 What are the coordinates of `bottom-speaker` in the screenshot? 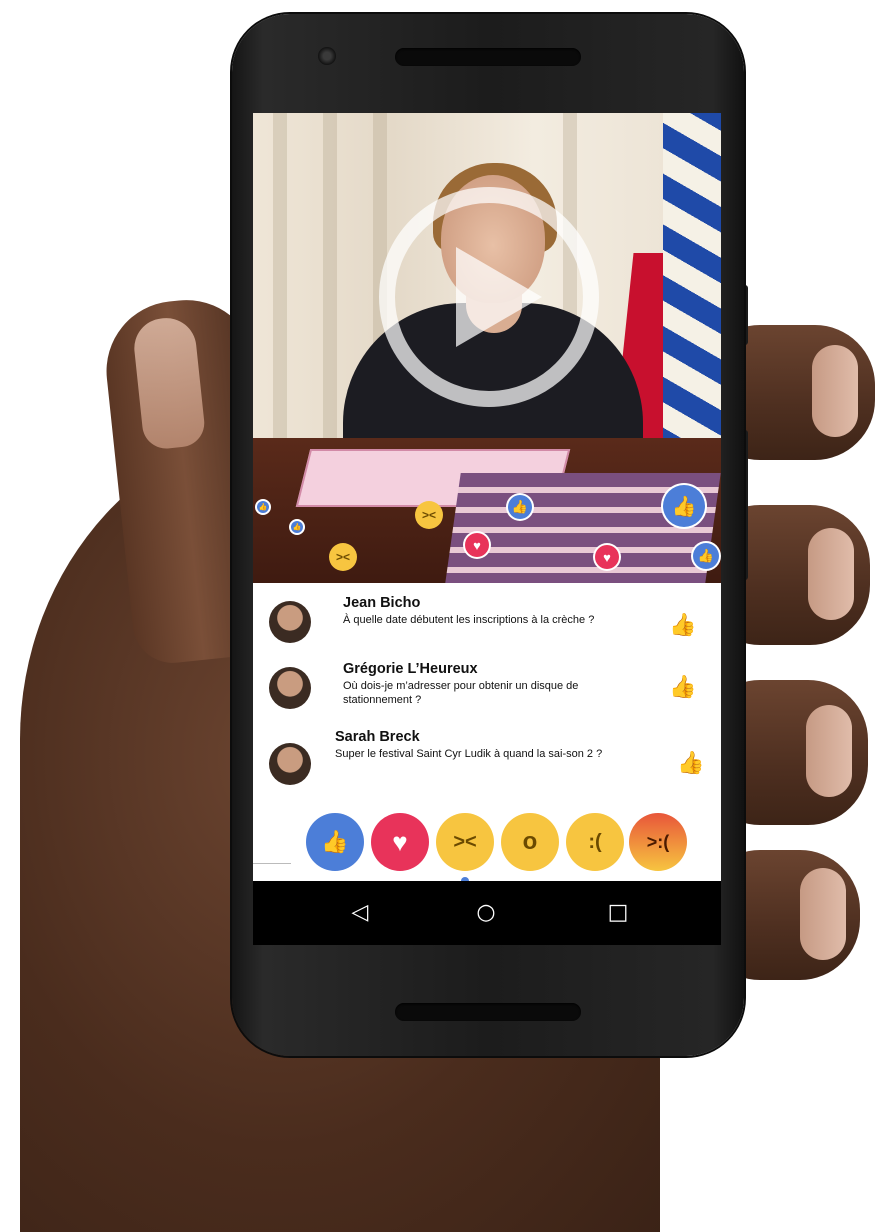 It's located at (488, 1012).